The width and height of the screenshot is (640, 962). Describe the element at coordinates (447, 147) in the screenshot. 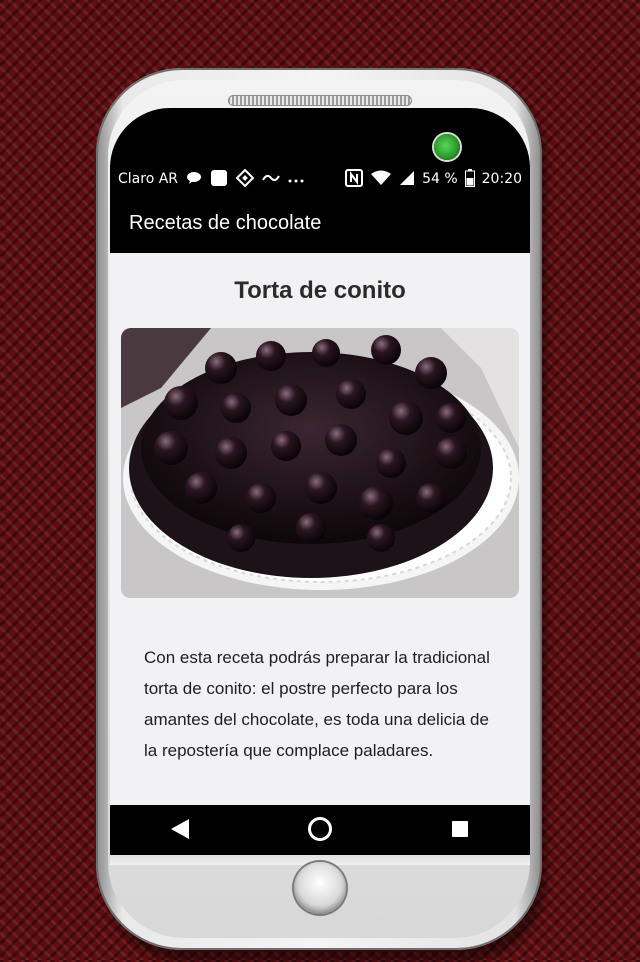

I see `front-camera-icon` at that location.